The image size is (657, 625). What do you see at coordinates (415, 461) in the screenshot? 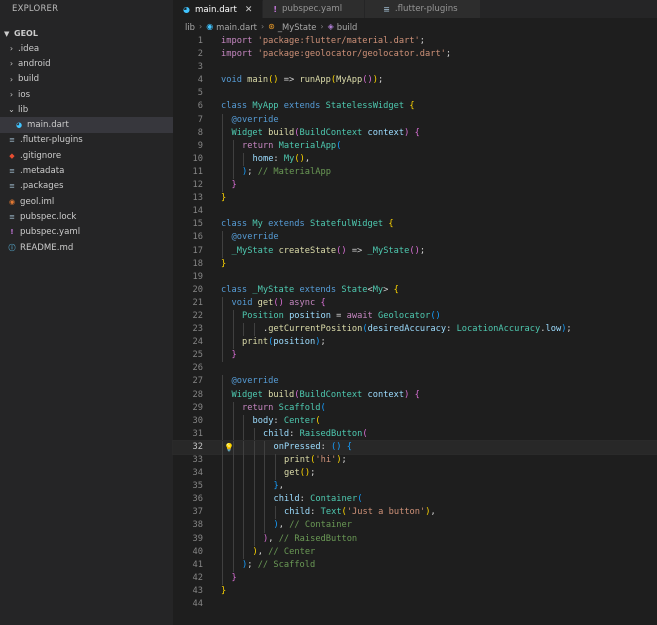
I see `code-line: 33 print('hi');` at bounding box center [415, 461].